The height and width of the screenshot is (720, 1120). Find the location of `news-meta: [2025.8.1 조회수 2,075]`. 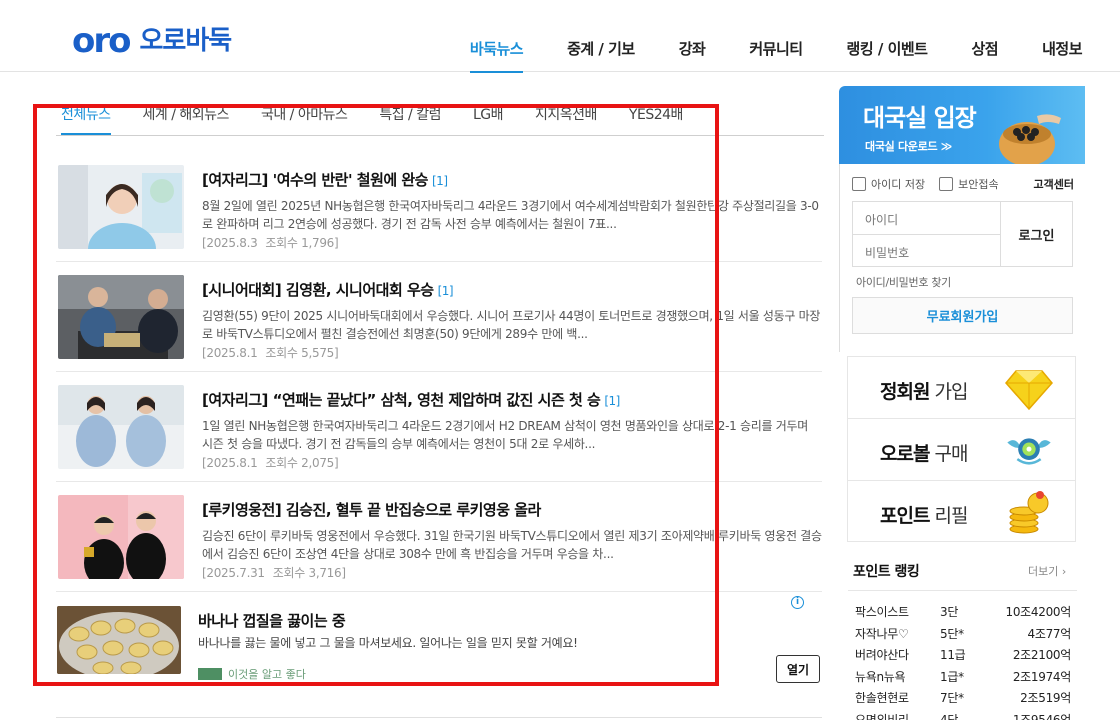

news-meta: [2025.8.1 조회수 2,075] is located at coordinates (512, 462).